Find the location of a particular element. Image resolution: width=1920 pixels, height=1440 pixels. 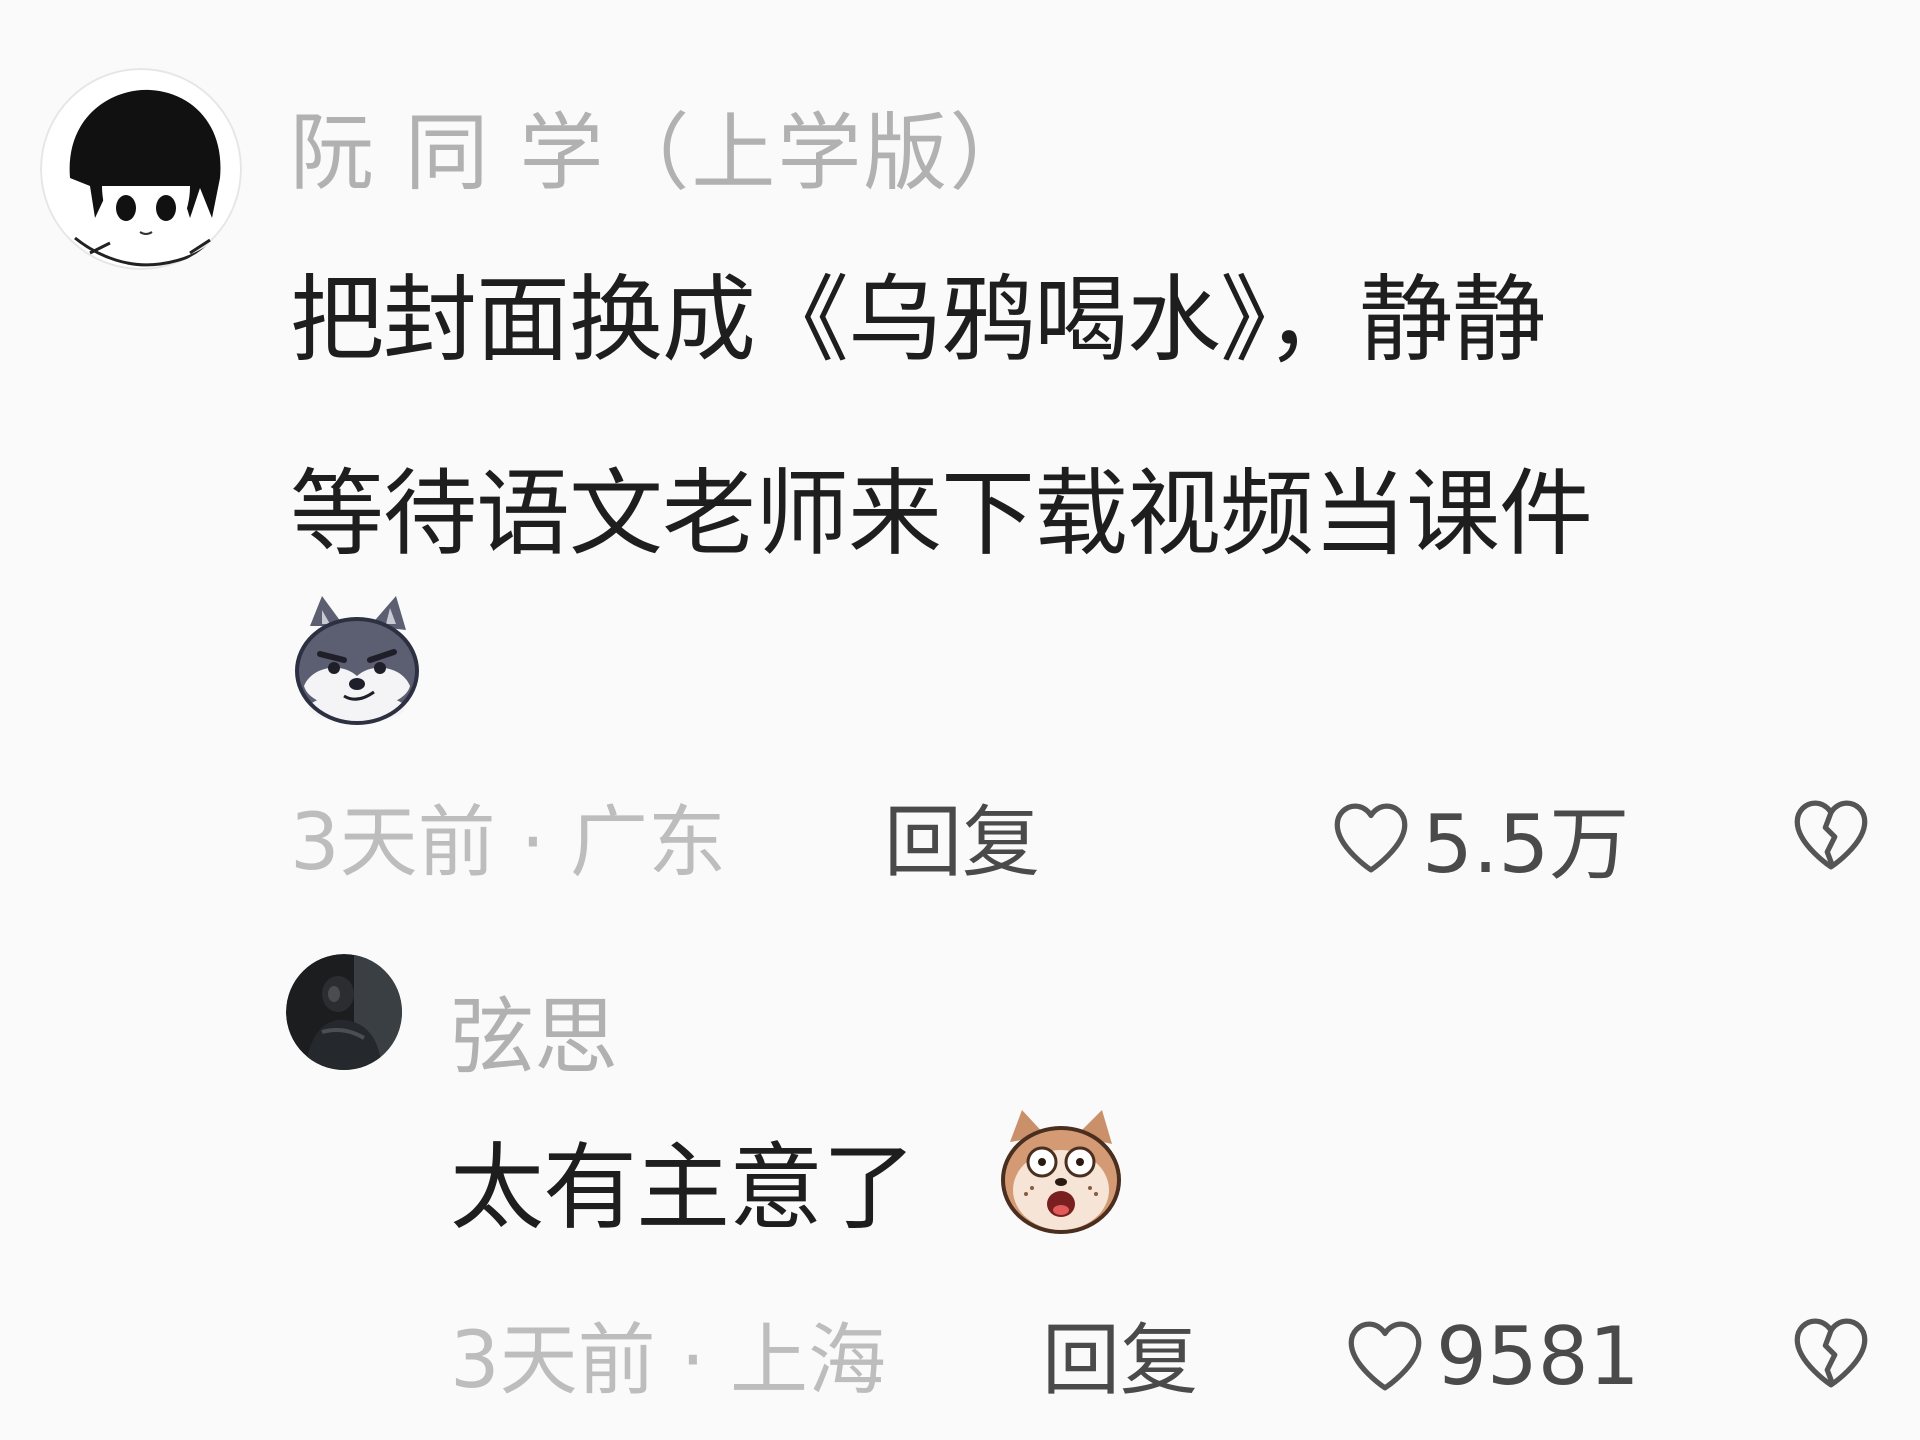

like-button: 9581 is located at coordinates (1490, 1356).